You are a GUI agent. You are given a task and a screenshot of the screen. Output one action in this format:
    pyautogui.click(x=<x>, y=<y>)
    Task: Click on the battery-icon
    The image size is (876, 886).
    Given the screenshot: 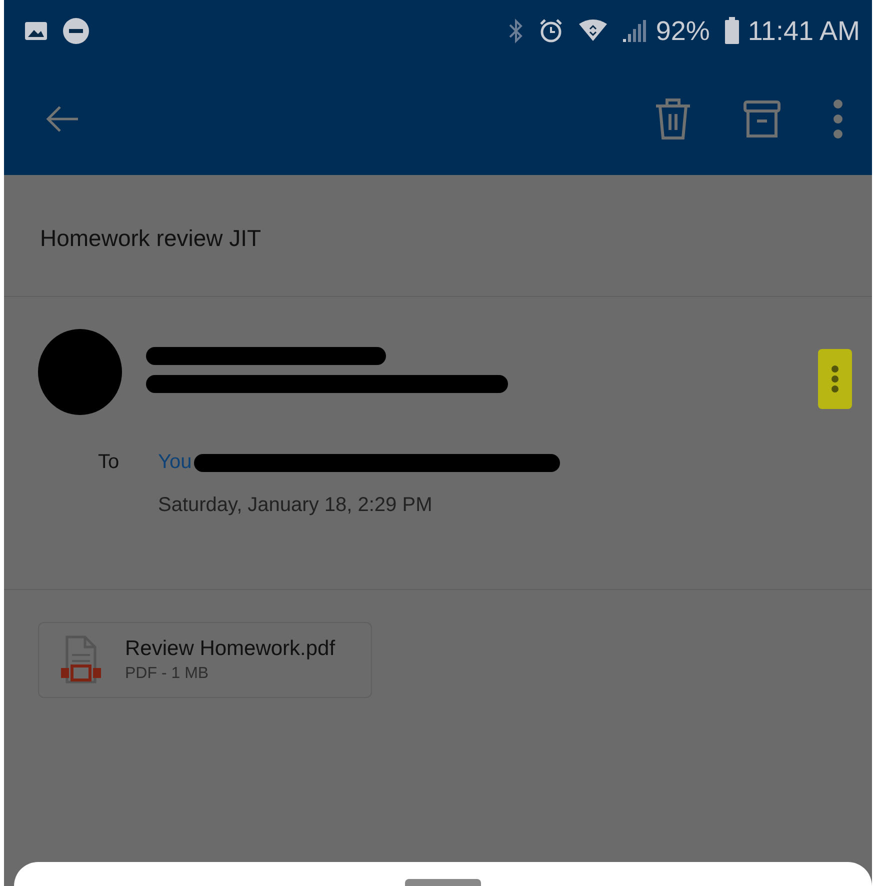 What is the action you would take?
    pyautogui.click(x=732, y=31)
    